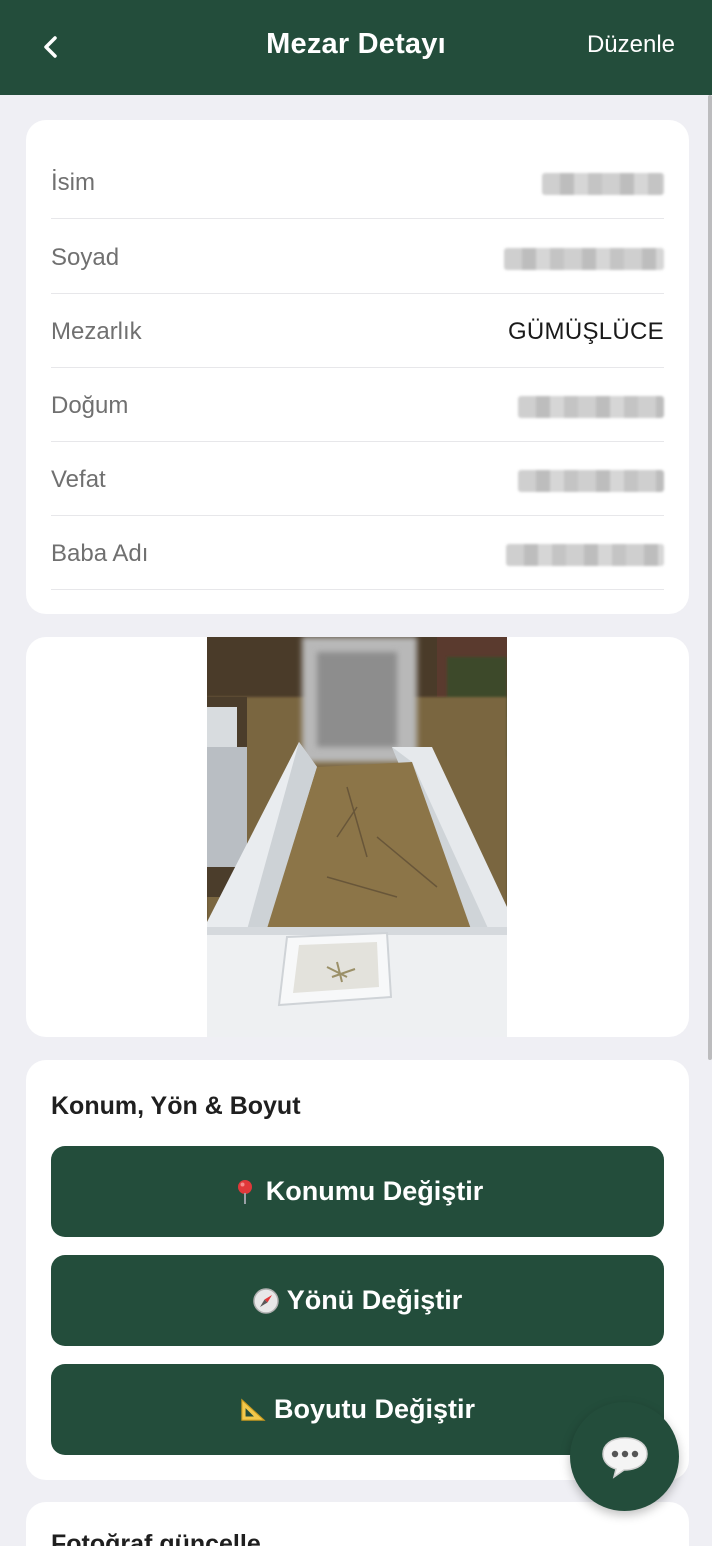  Describe the element at coordinates (357, 553) in the screenshot. I see `info-row-father: Baba Adı` at that location.